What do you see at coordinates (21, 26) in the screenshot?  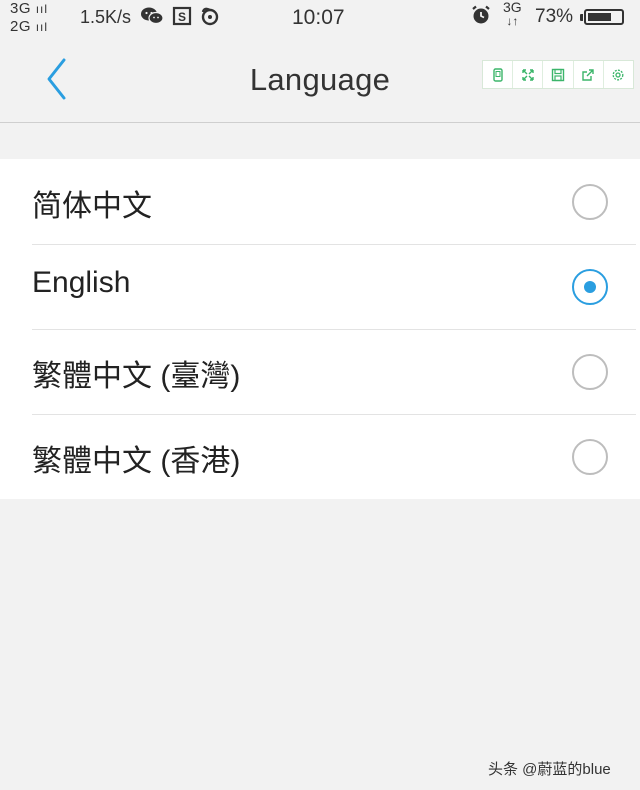 I see `sim2-network-label: 2G` at bounding box center [21, 26].